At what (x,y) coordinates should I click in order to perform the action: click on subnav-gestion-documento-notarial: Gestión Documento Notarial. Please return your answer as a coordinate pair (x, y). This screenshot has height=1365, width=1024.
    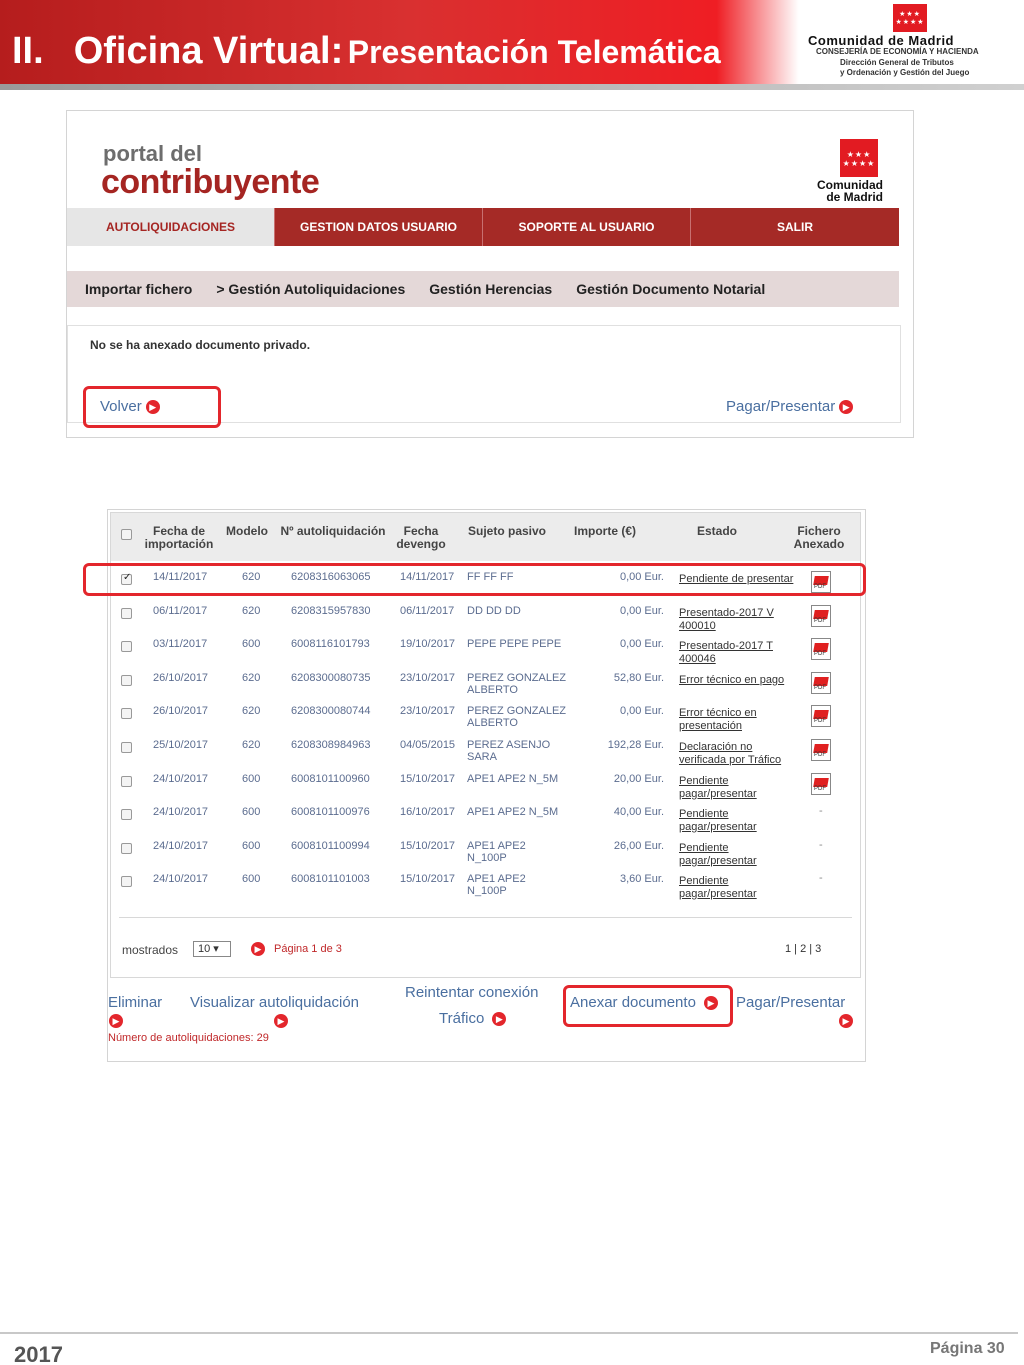
    Looking at the image, I should click on (670, 289).